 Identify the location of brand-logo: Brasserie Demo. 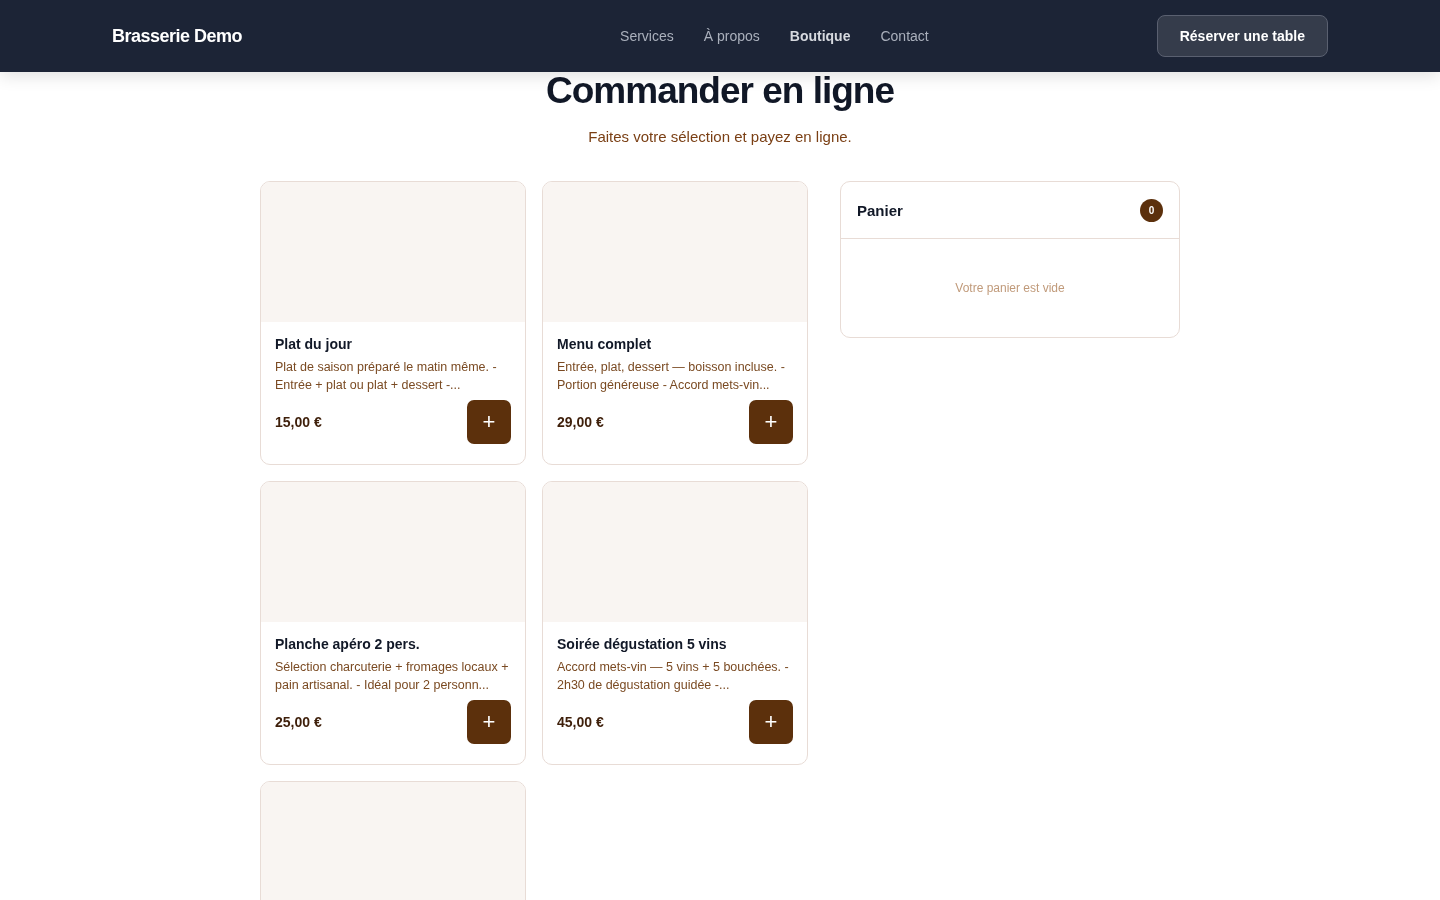
(177, 36).